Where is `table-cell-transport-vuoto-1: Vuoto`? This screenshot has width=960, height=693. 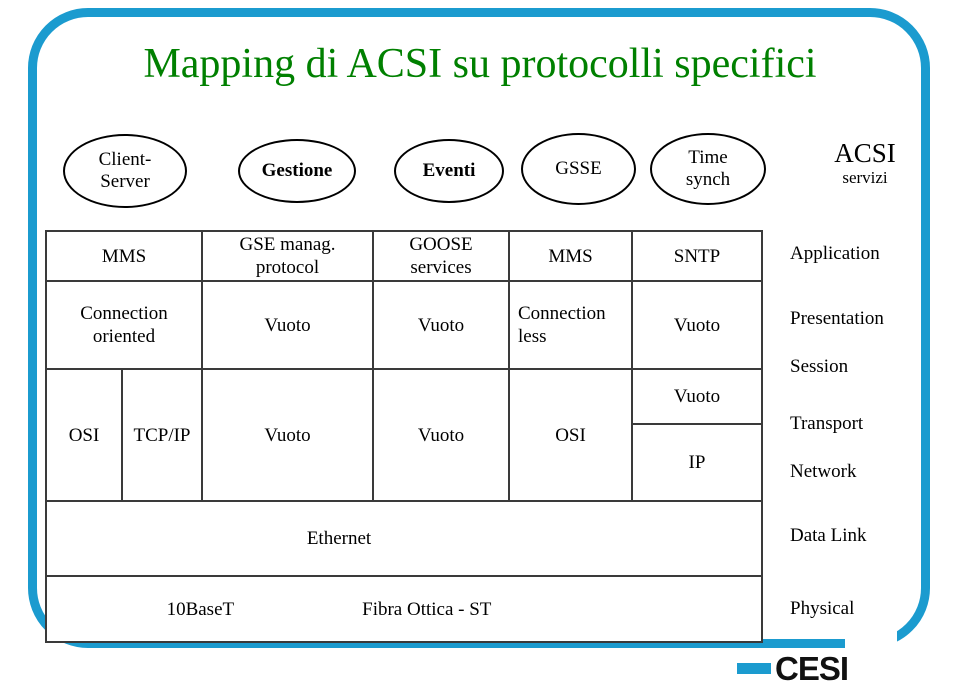 table-cell-transport-vuoto-1: Vuoto is located at coordinates (288, 436).